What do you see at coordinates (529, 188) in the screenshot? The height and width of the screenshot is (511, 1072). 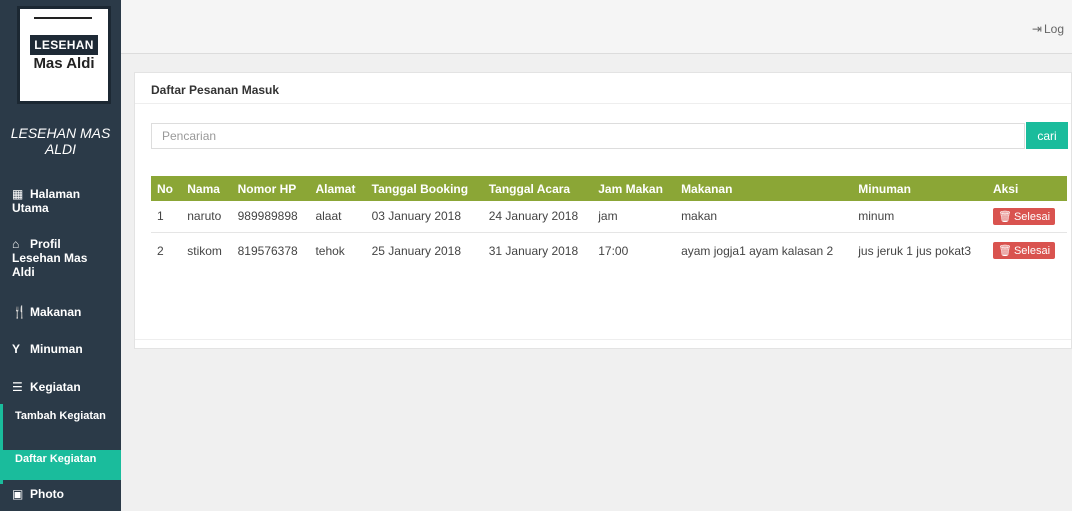 I see `column-header: Tanggal Acara` at bounding box center [529, 188].